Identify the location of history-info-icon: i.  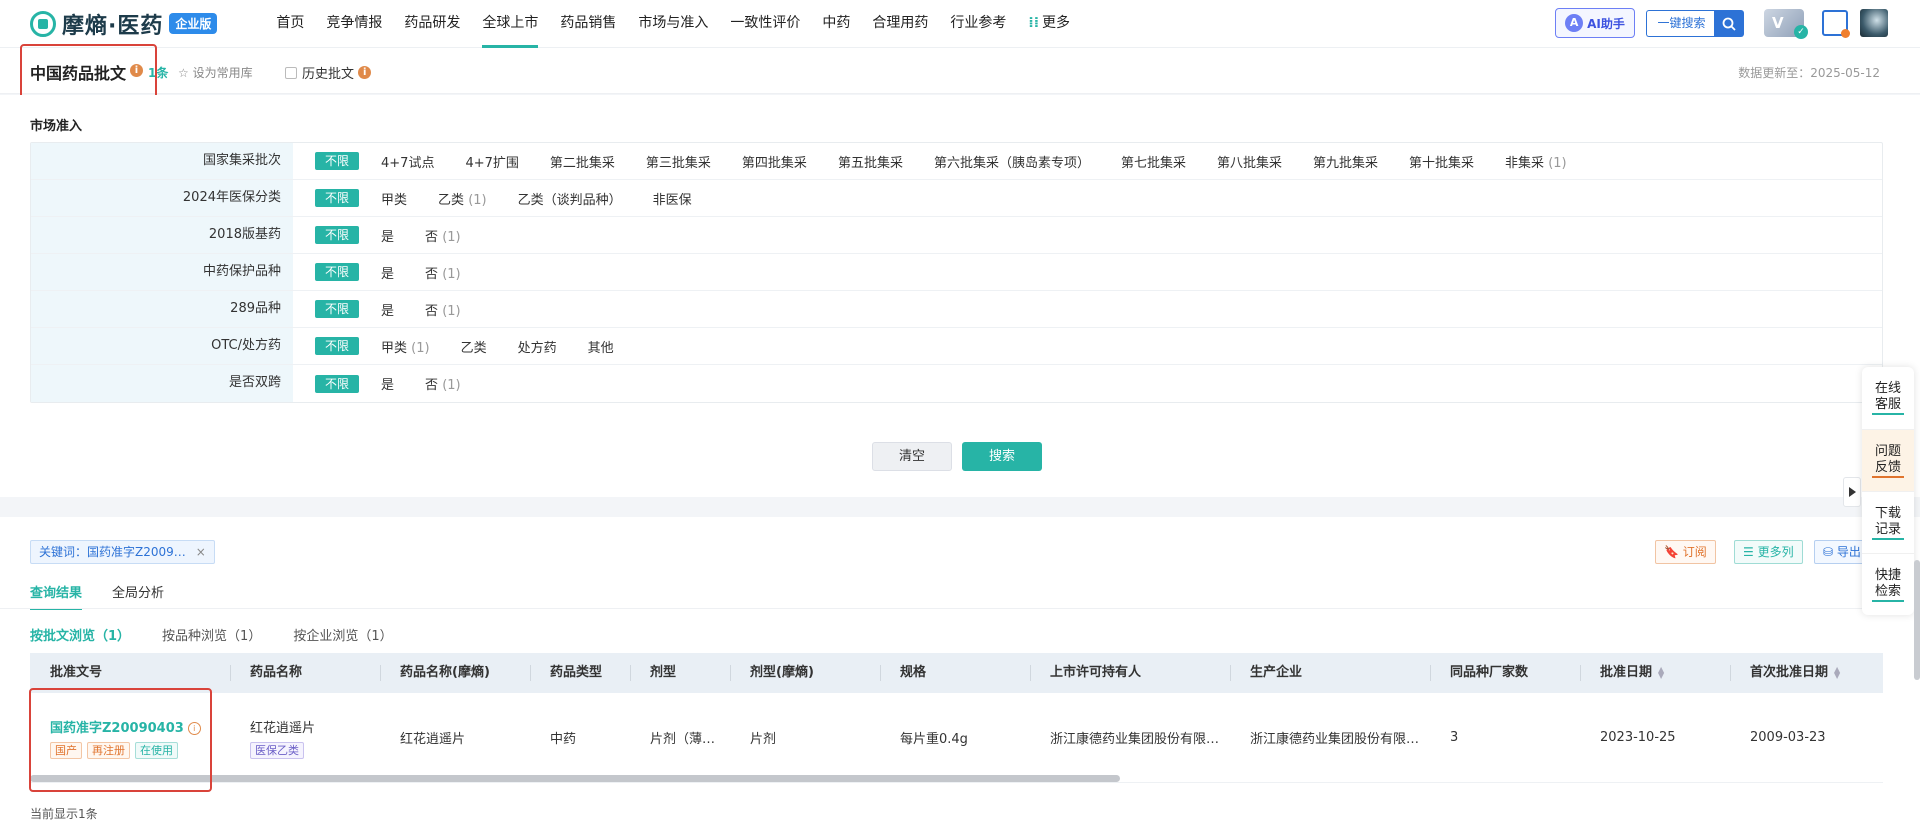
(365, 72).